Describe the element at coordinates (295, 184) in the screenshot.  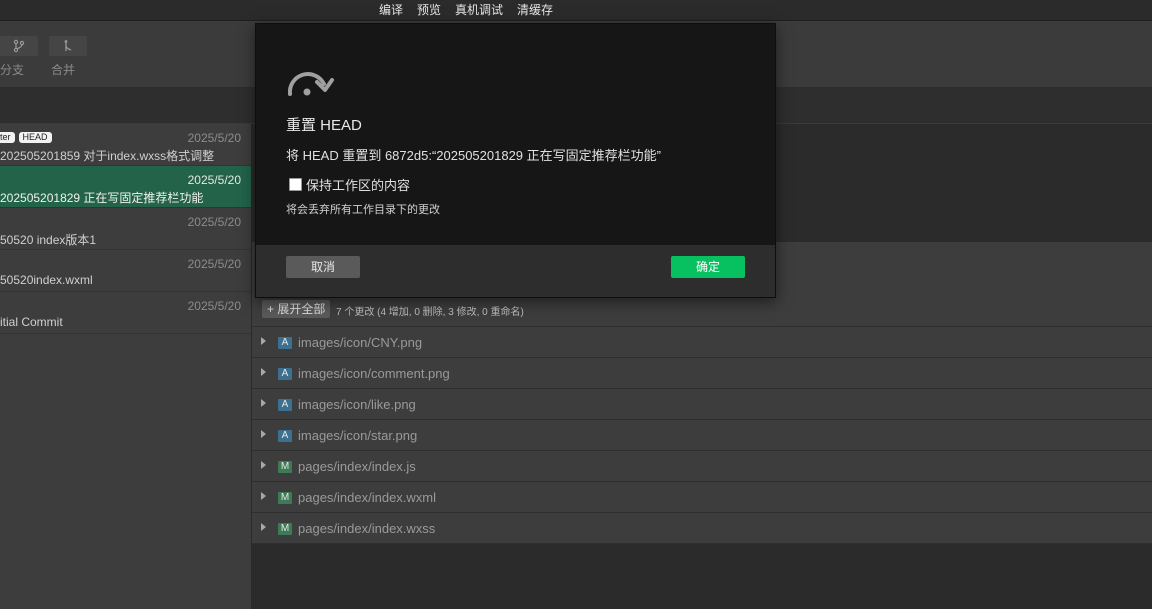
I see `keep-workspace-checkbox` at that location.